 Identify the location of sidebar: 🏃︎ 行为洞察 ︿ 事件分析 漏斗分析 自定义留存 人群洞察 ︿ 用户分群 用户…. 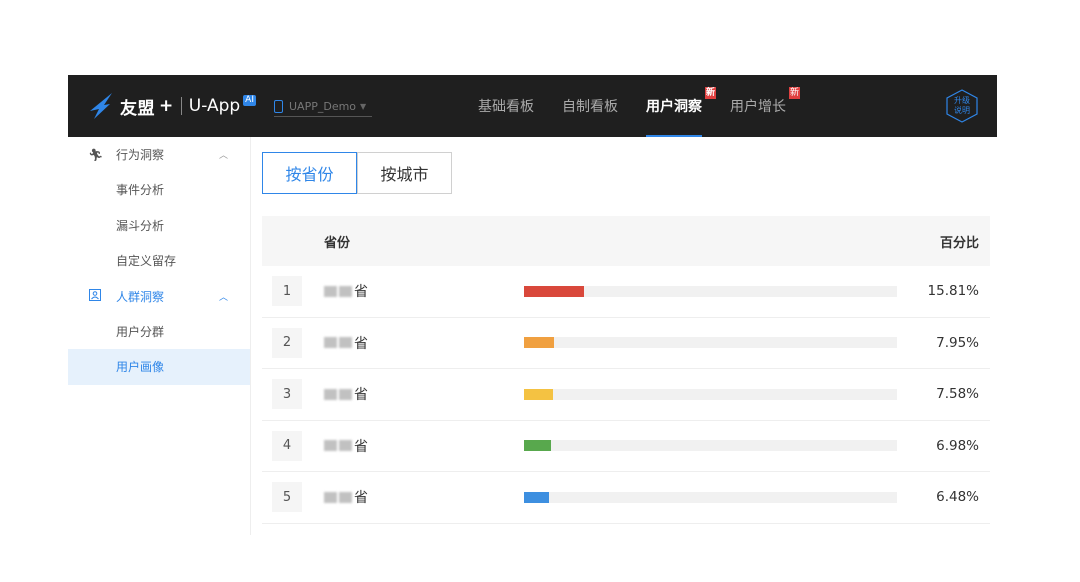
(159, 336).